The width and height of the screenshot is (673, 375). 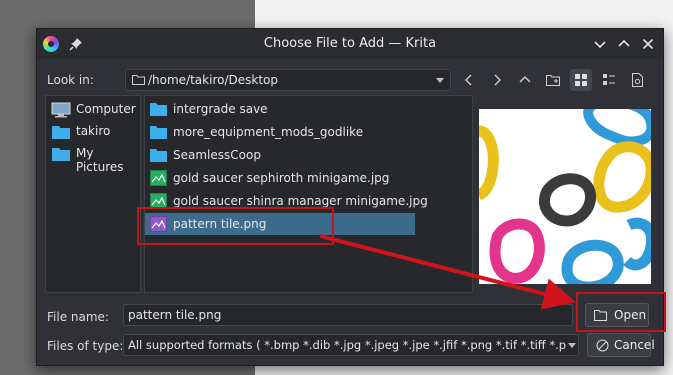 What do you see at coordinates (213, 80) in the screenshot?
I see `look-in-path: /home/takiro/Desktop` at bounding box center [213, 80].